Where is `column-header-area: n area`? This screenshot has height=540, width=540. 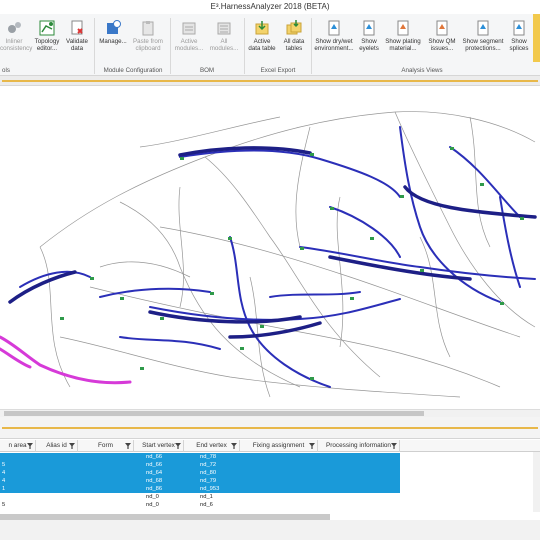 column-header-area: n area is located at coordinates (18, 446).